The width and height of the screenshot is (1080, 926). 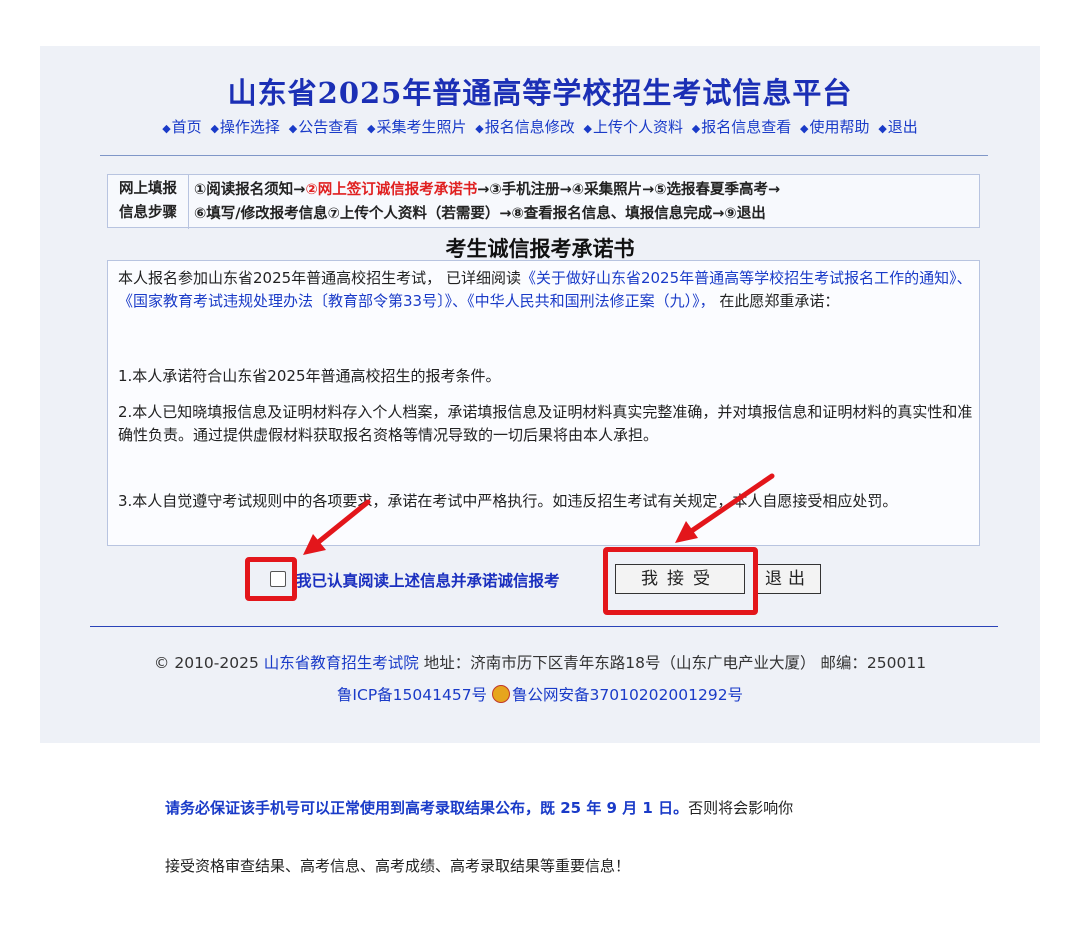 I want to click on org-link: 山东省教育招生考试院, so click(x=341, y=663).